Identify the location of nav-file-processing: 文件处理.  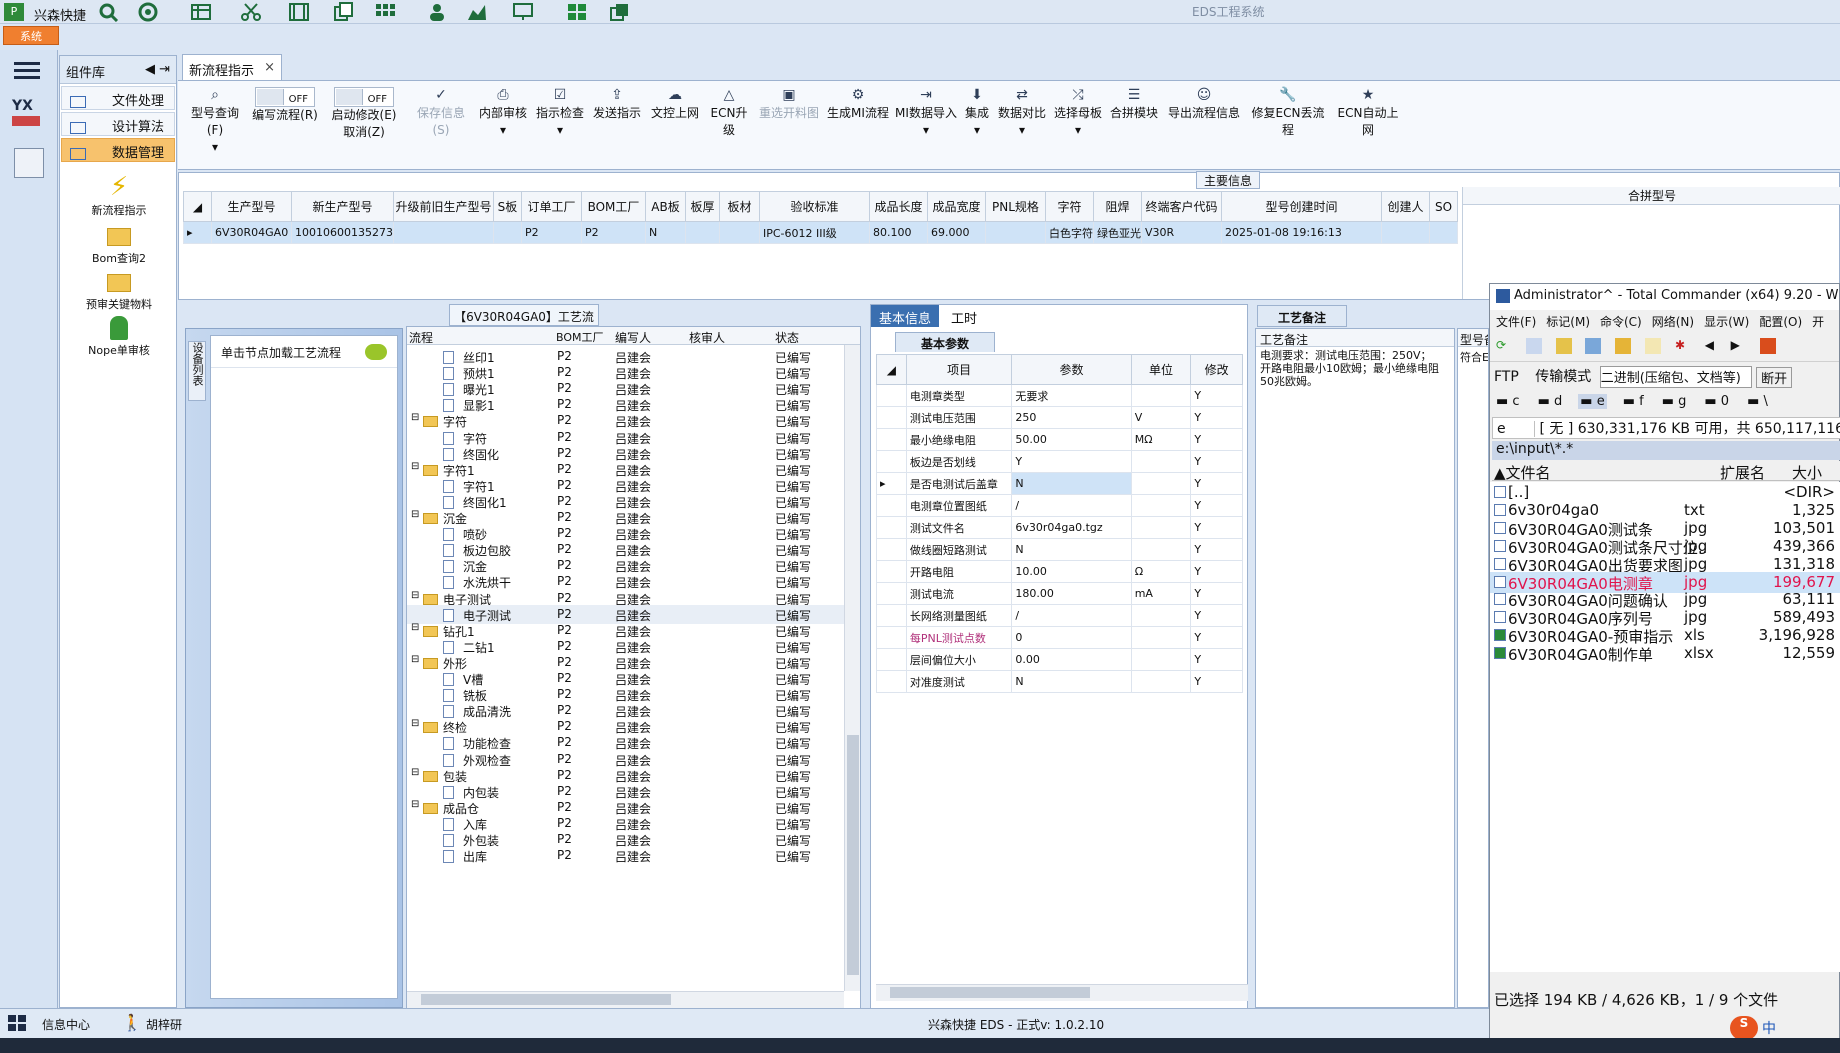
(118, 98).